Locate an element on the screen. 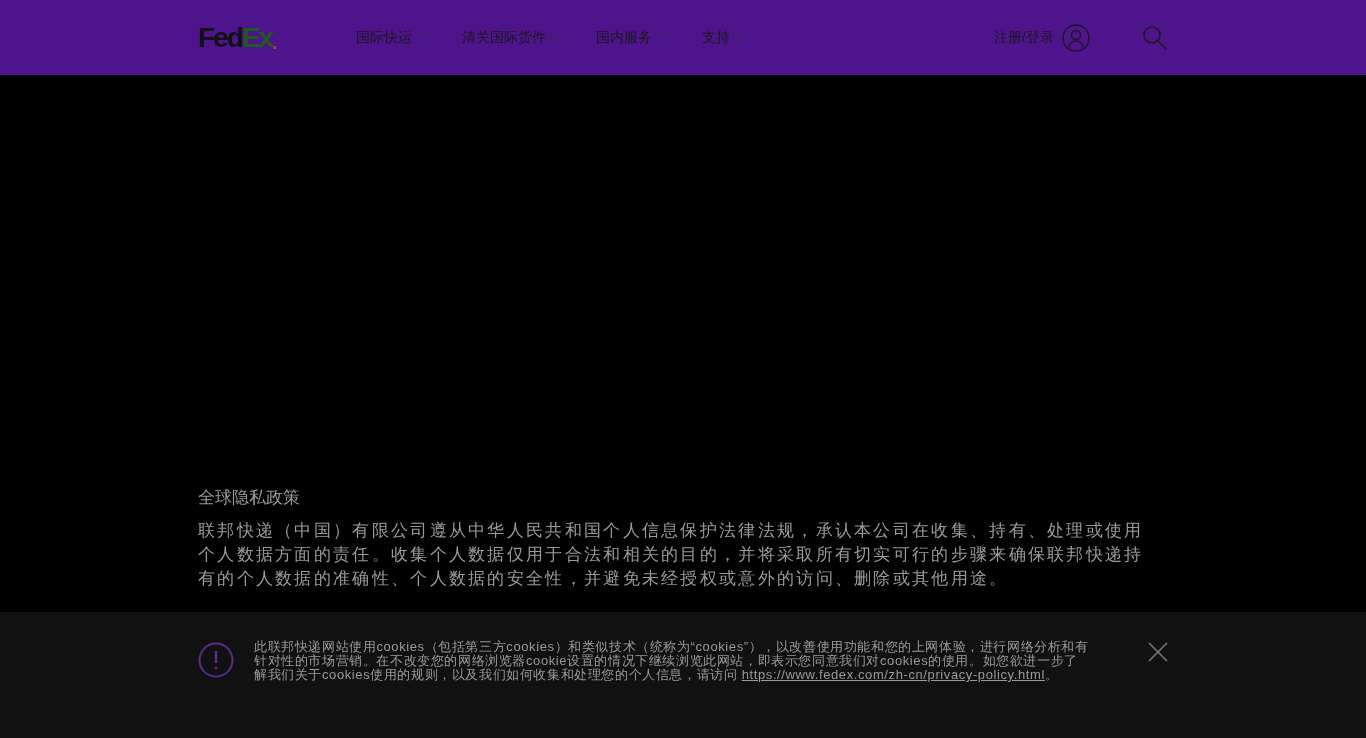 The image size is (1366, 738). info-icon is located at coordinates (216, 660).